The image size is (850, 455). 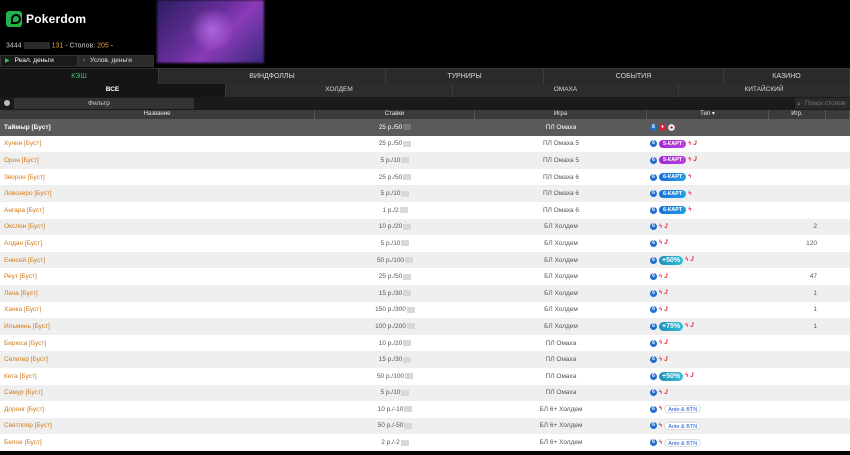 I want to click on type-icons: 6 +50% ϟ J, so click(x=708, y=376).